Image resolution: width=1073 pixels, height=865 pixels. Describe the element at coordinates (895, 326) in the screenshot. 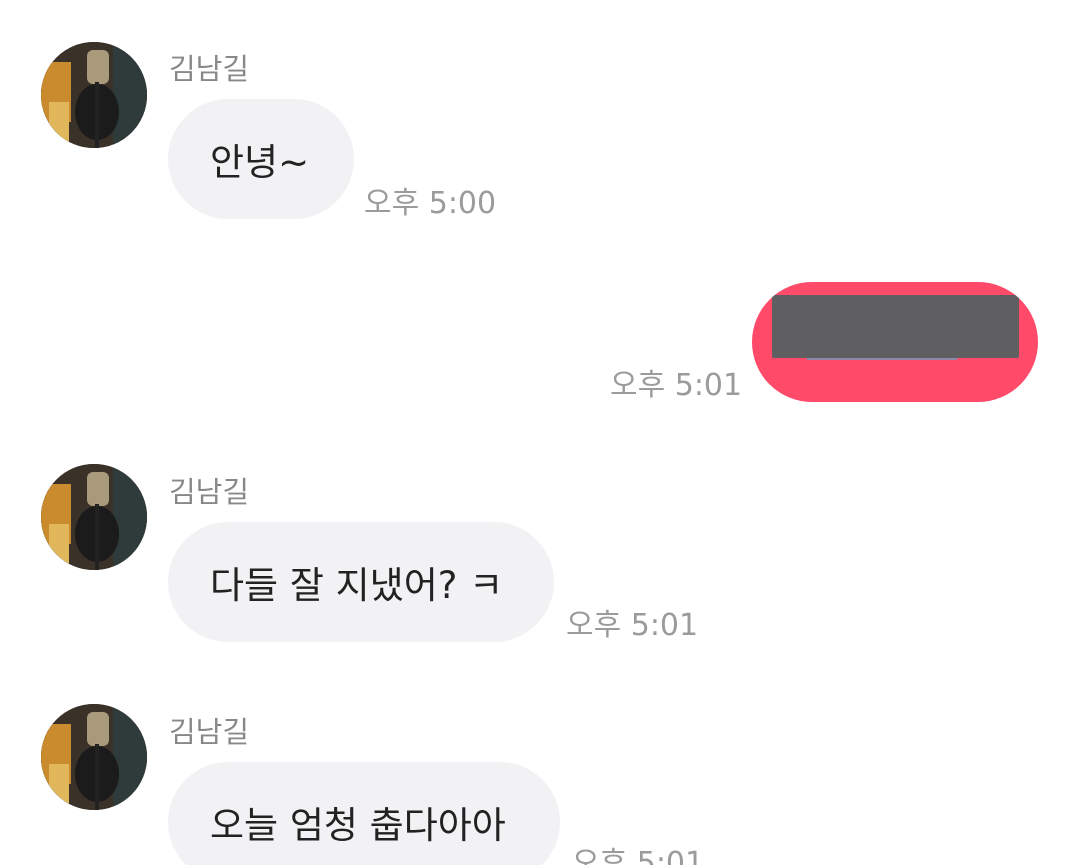

I see `redacted-content` at that location.